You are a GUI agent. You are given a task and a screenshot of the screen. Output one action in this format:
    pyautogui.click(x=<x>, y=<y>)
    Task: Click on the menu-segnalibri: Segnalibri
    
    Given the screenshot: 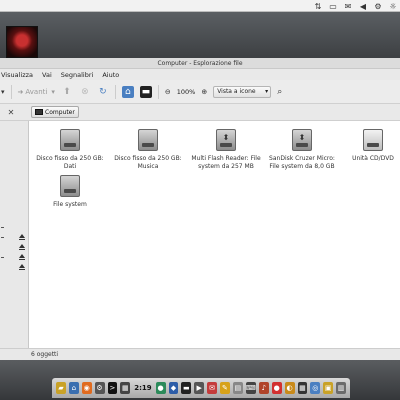 What is the action you would take?
    pyautogui.click(x=77, y=75)
    